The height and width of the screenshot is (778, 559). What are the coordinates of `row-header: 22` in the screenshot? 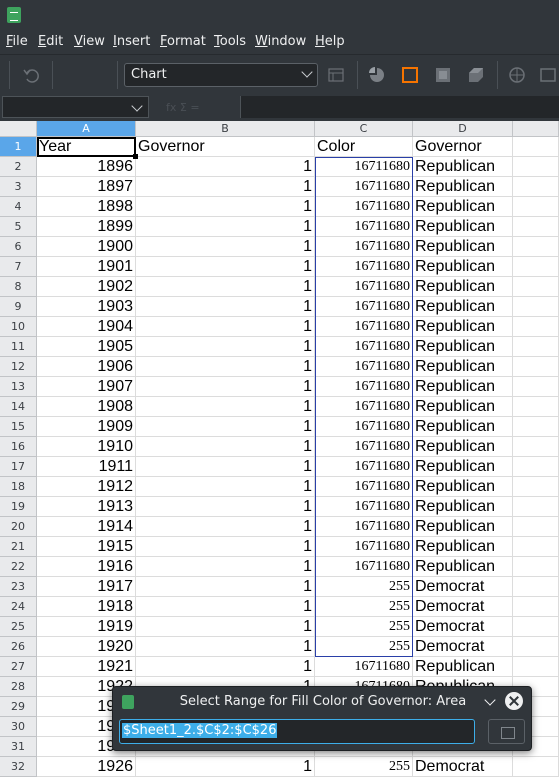 It's located at (18, 567).